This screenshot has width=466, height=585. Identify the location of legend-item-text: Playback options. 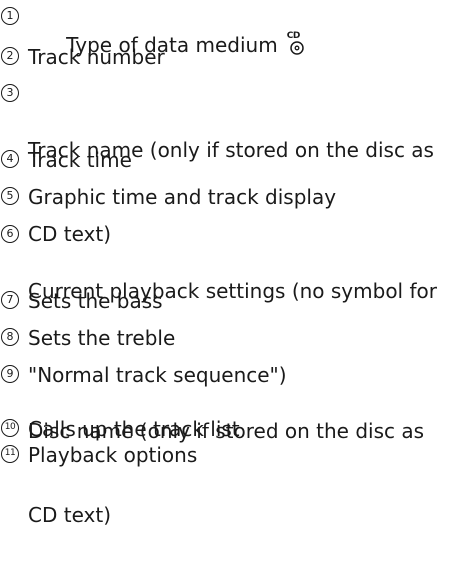
(113, 455).